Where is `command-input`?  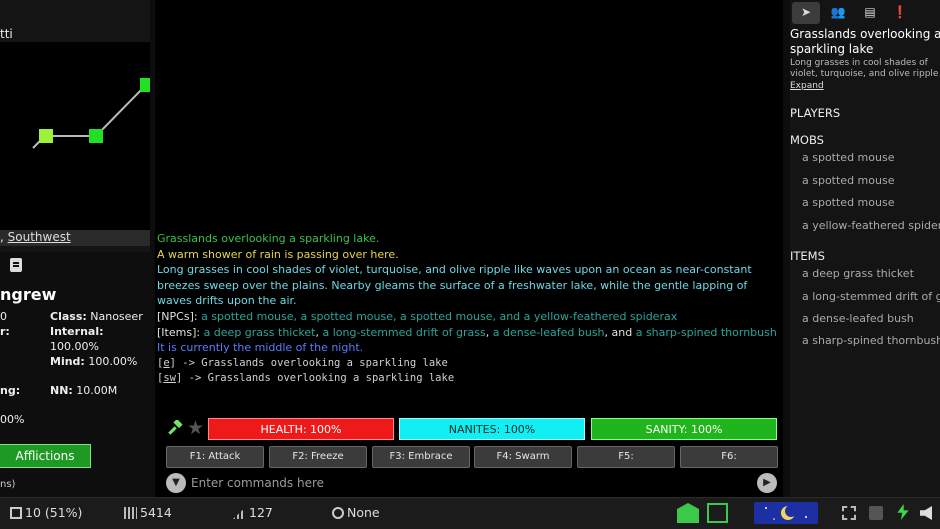 command-input is located at coordinates (471, 483).